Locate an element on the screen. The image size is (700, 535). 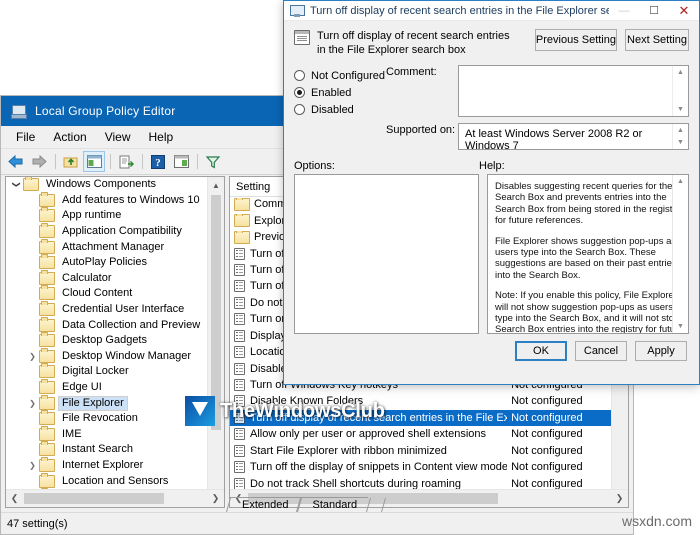
tree-item-application-compatibility: Application Compatibility is located at coordinates (107, 231).